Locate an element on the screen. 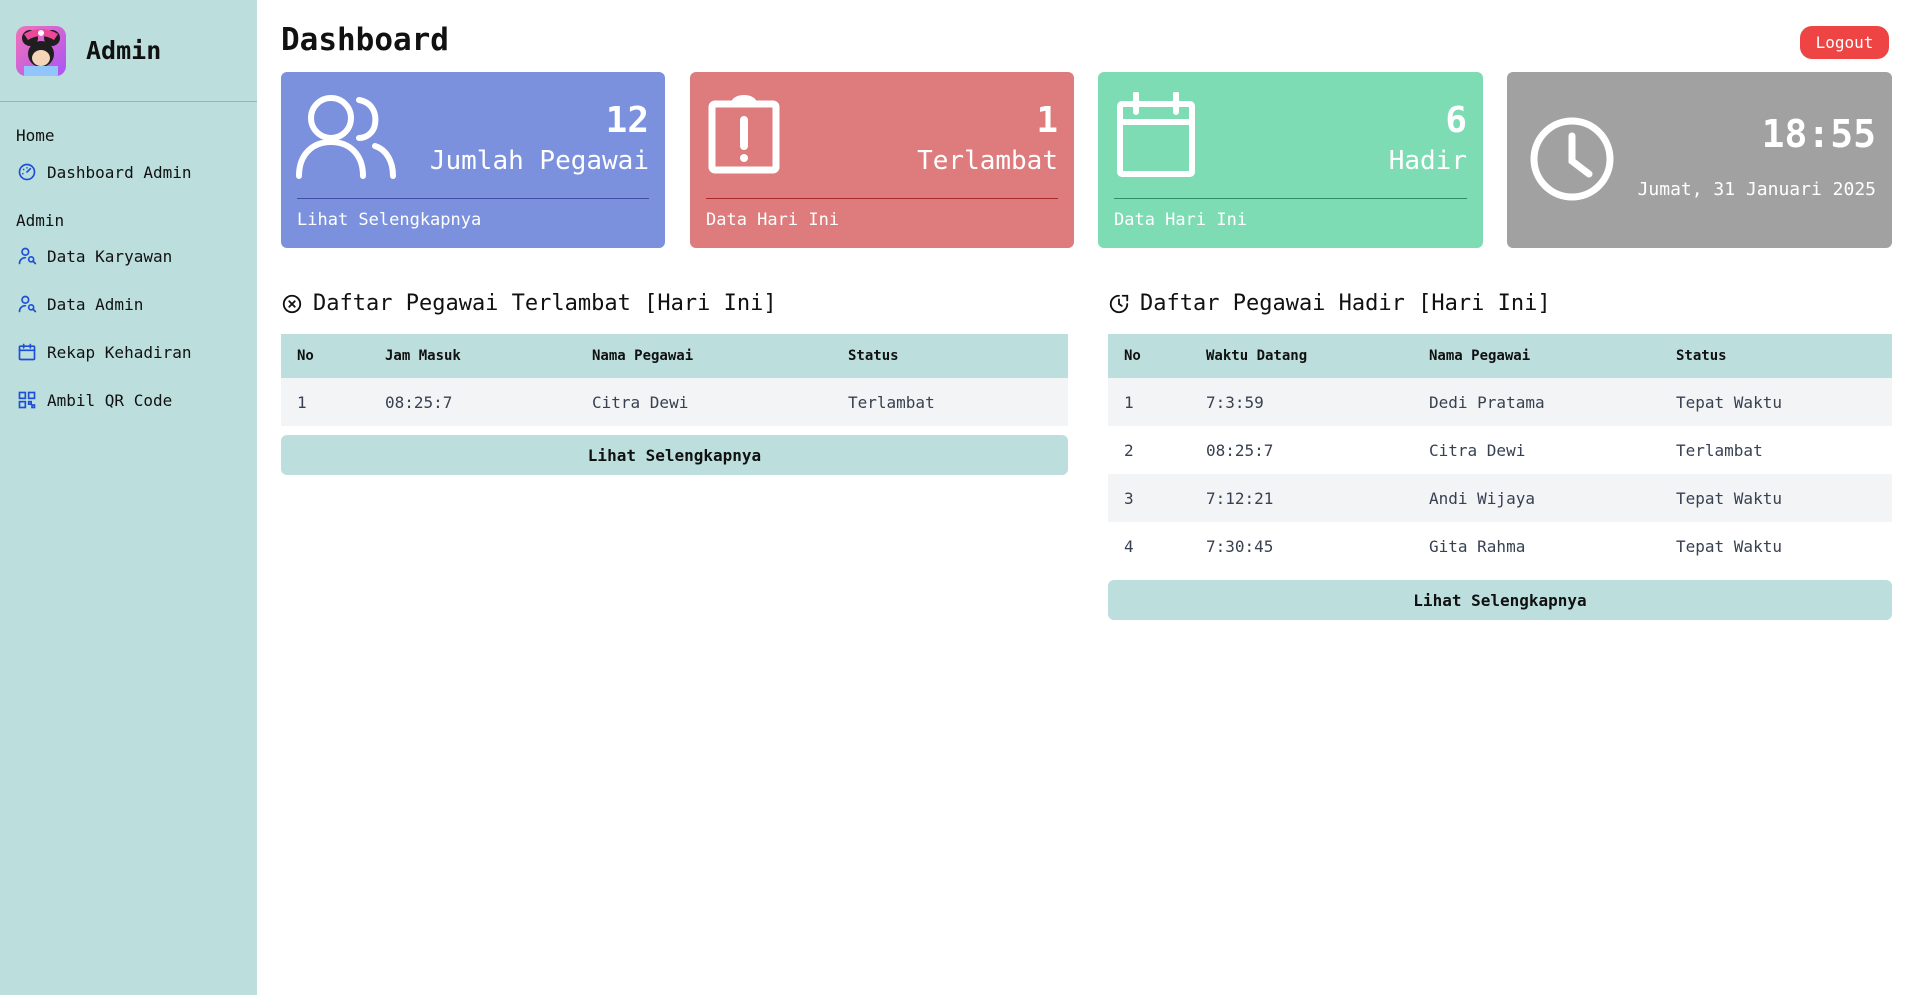 The image size is (1912, 995). avatar is located at coordinates (41, 50).